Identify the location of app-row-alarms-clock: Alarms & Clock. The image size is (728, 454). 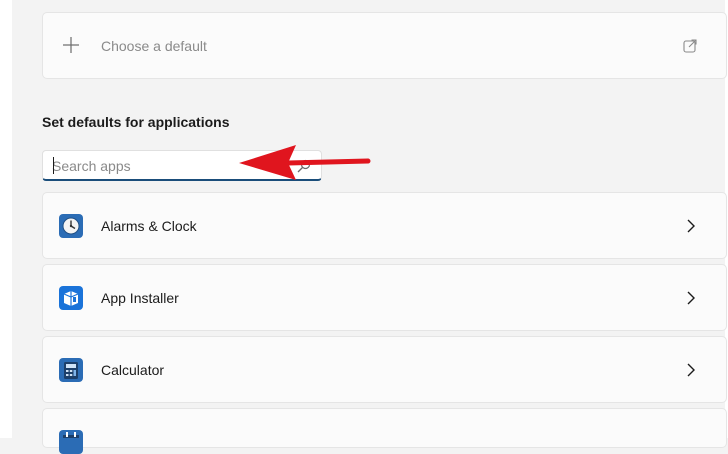
(384, 225).